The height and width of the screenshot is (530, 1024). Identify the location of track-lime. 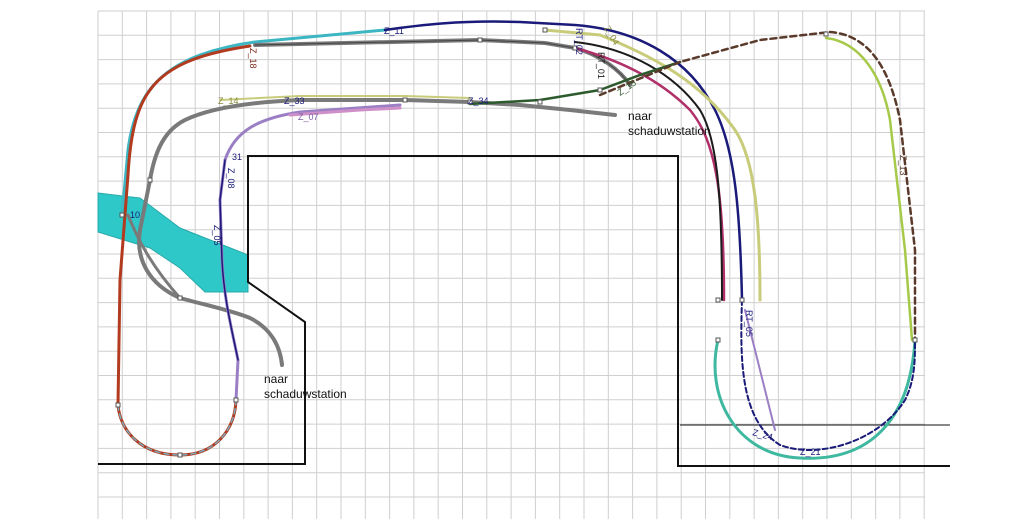
(869, 189).